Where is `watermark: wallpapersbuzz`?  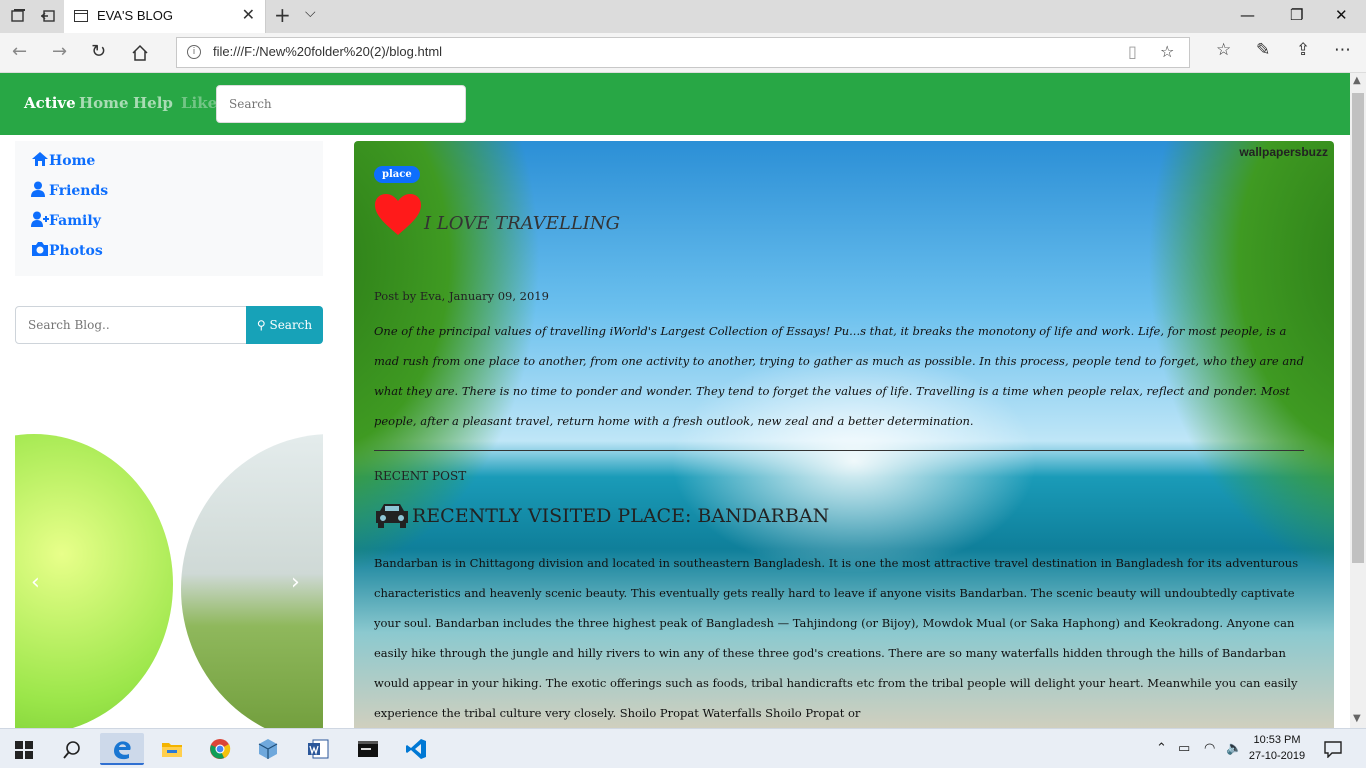 watermark: wallpapersbuzz is located at coordinates (1283, 152).